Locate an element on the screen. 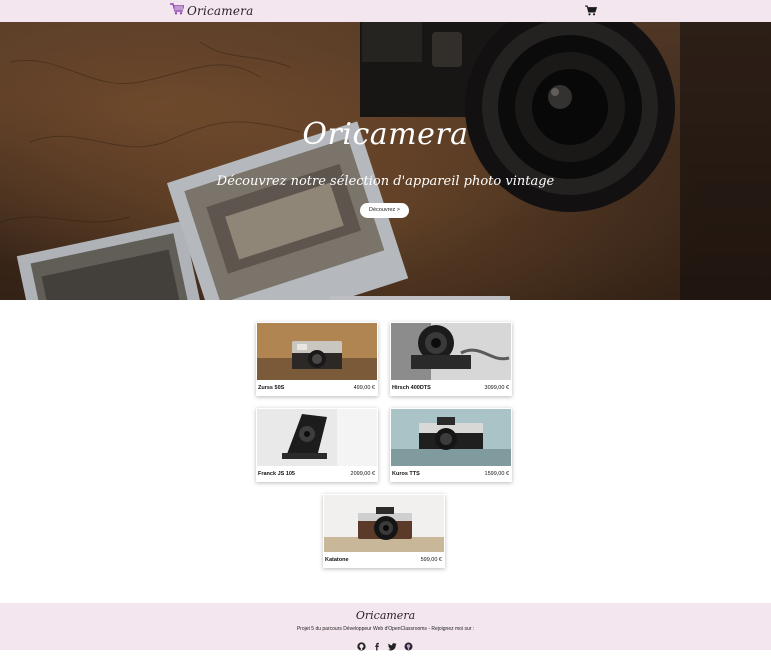 Image resolution: width=771 pixels, height=656 pixels. social-links is located at coordinates (385, 644).